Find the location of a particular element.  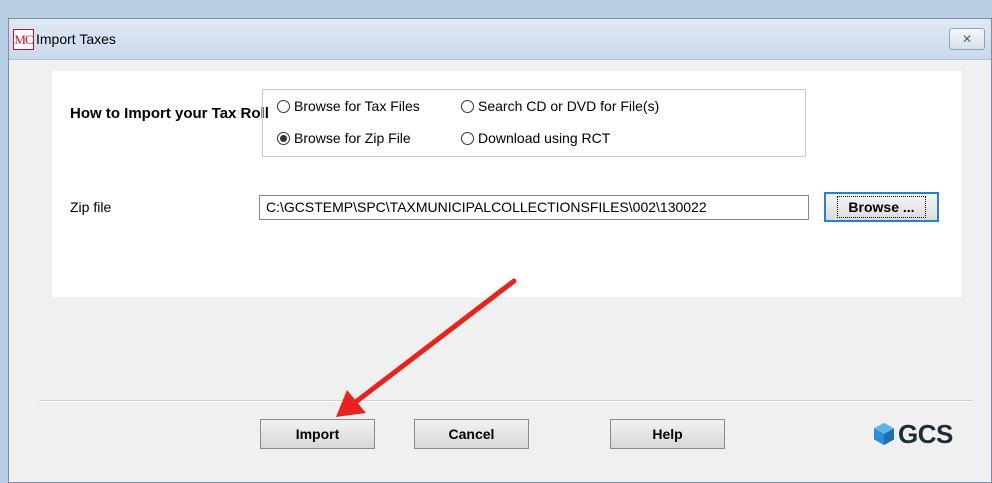

cancel-button: Cancel is located at coordinates (471, 434).